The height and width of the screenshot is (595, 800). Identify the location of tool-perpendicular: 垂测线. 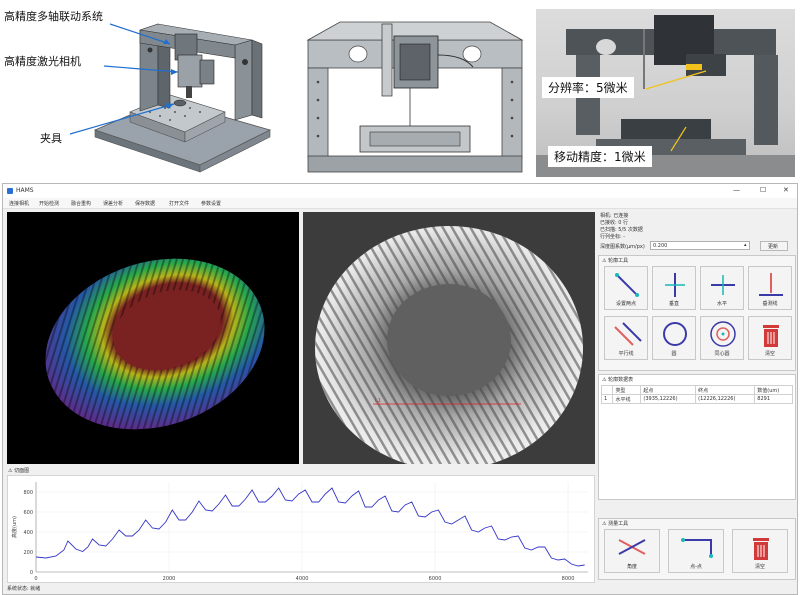
(770, 288).